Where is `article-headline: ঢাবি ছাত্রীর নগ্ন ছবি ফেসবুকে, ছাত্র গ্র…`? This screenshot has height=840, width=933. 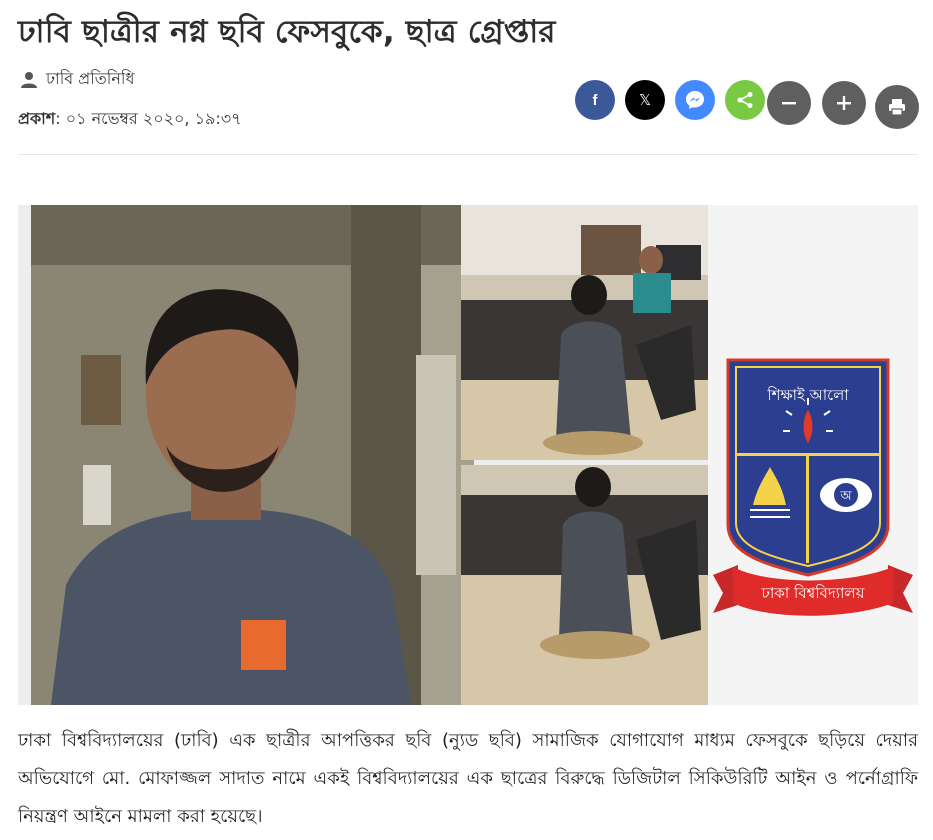 article-headline: ঢাবি ছাত্রীর নগ্ন ছবি ফেসবুকে, ছাত্র গ্র… is located at coordinates (287, 32).